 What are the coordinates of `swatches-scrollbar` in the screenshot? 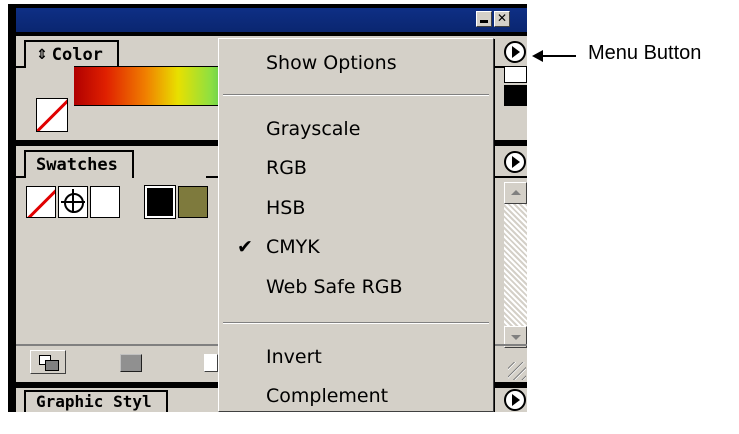 It's located at (515, 265).